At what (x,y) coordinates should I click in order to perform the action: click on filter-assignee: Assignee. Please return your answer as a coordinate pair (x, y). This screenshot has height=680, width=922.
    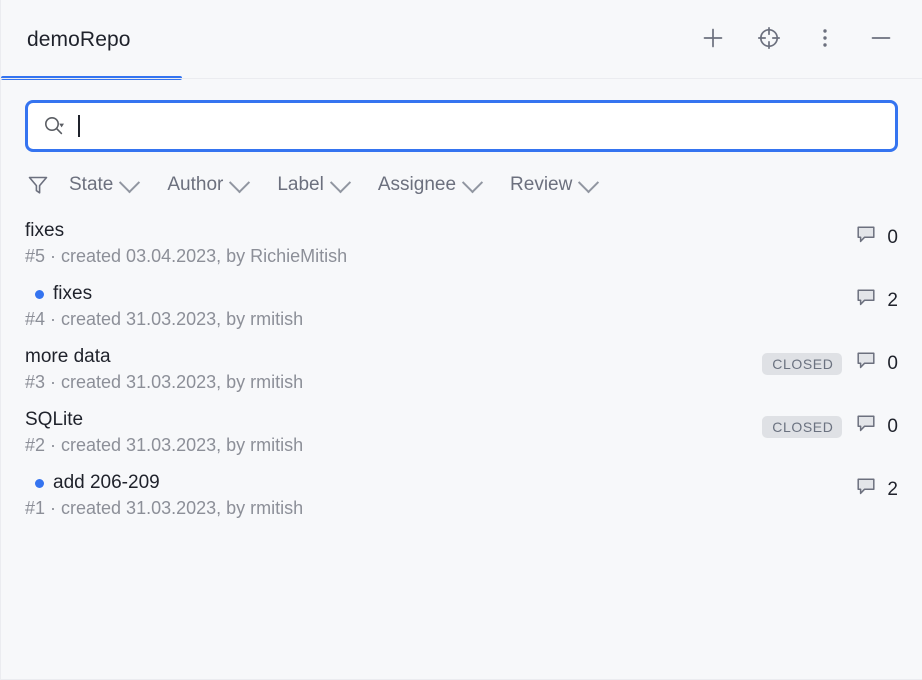
    Looking at the image, I should click on (435, 185).